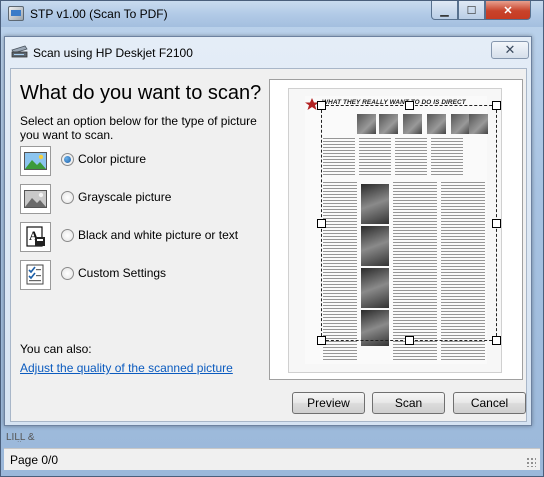 Image resolution: width=544 pixels, height=477 pixels. What do you see at coordinates (67, 197) in the screenshot?
I see `grayscale-picture-radio` at bounding box center [67, 197].